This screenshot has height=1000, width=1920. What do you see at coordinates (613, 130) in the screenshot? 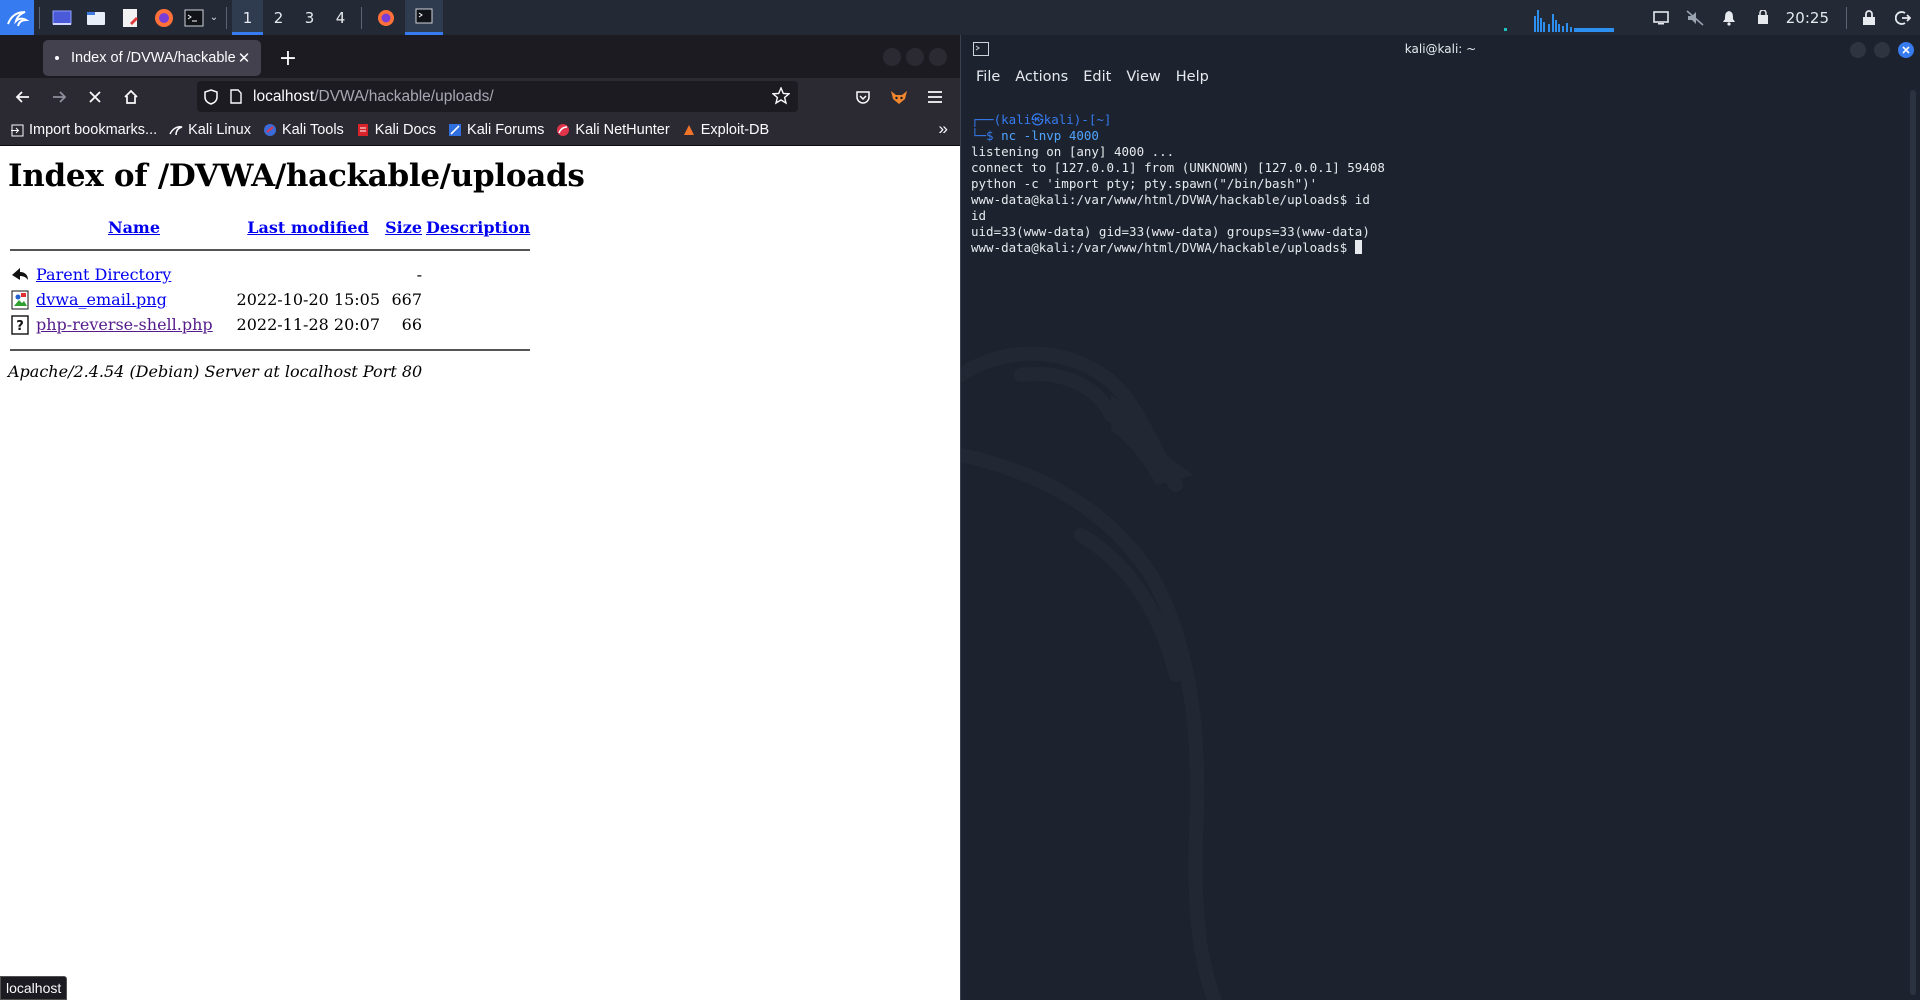
I see `bookmark-kali-nethunter: Kali NetHunter` at bounding box center [613, 130].